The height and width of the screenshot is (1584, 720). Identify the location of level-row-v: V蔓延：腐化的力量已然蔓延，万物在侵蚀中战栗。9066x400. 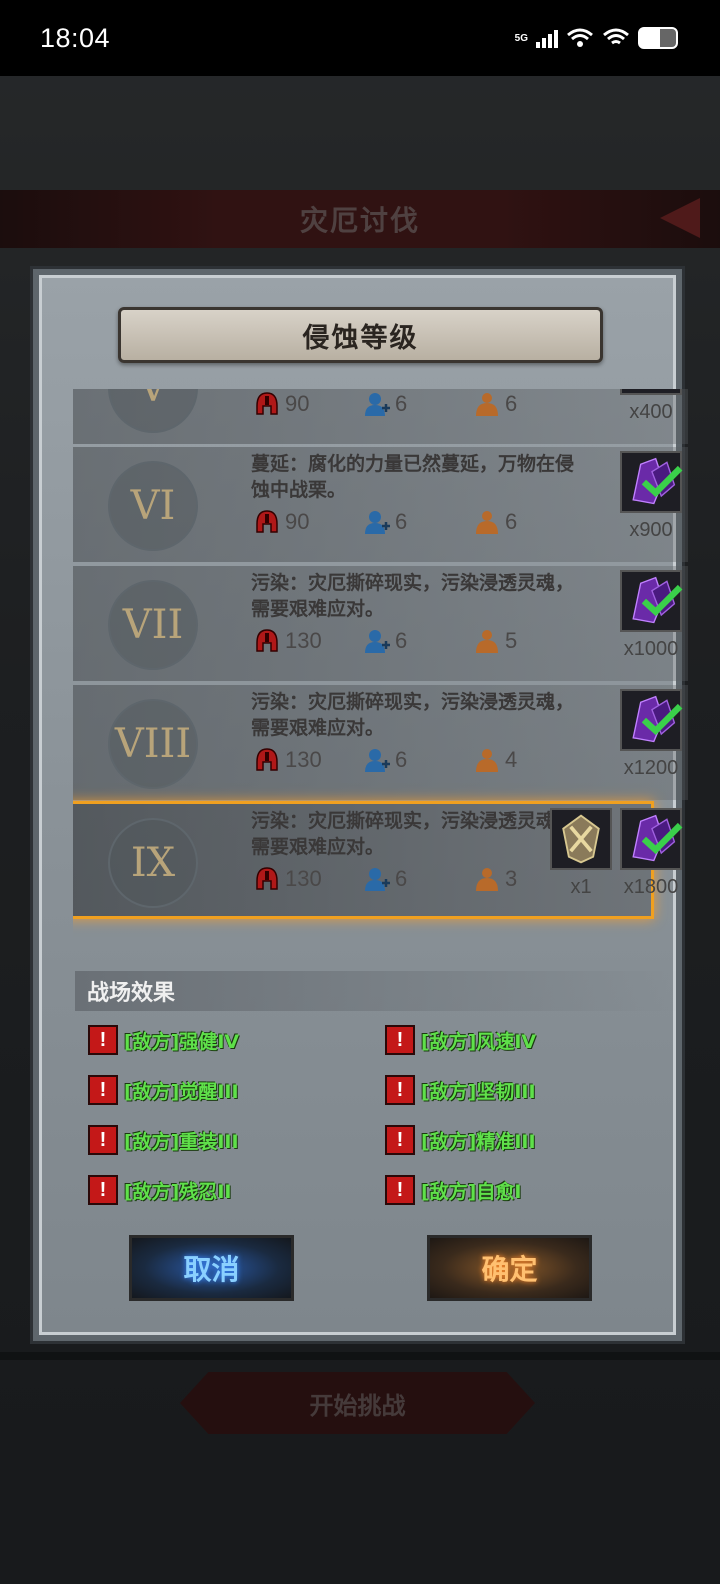
(380, 416).